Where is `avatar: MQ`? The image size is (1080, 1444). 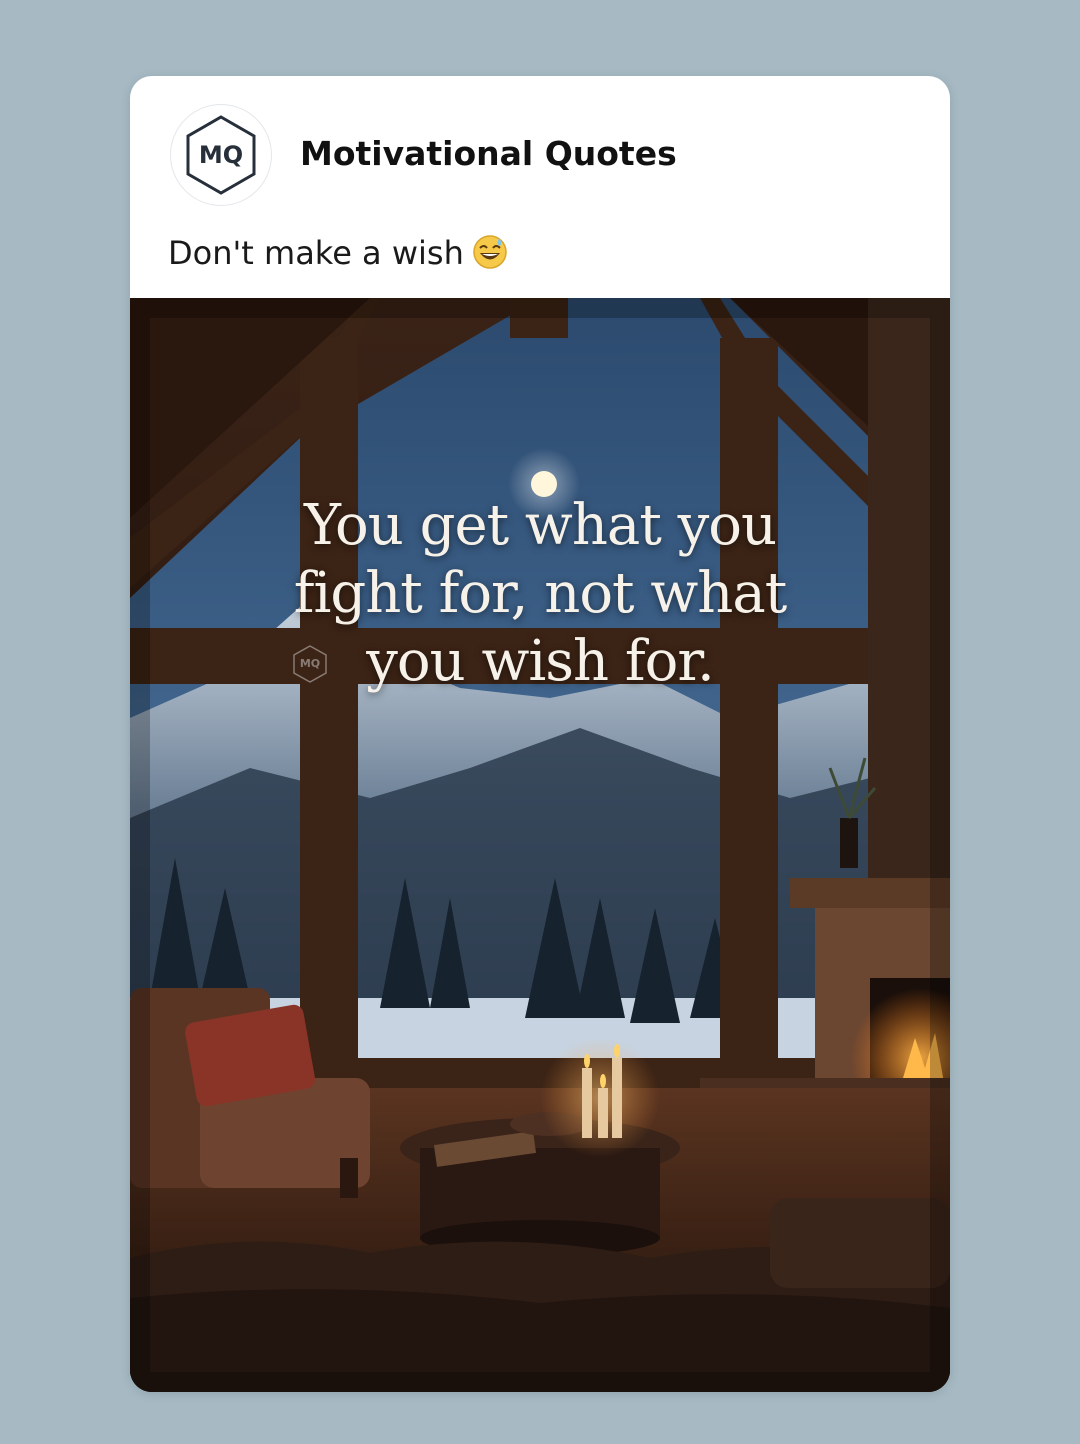
avatar: MQ is located at coordinates (221, 155).